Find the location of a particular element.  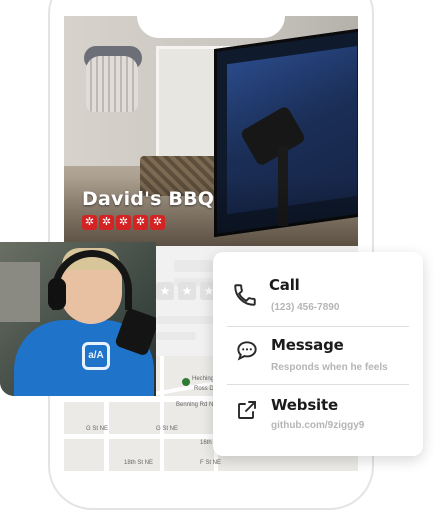

chat-icon is located at coordinates (247, 352).